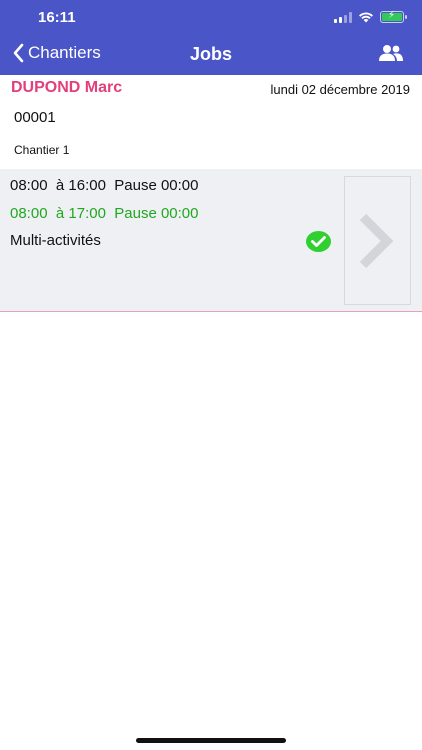  I want to click on job-date: lundi 02 décembre 2019, so click(340, 89).